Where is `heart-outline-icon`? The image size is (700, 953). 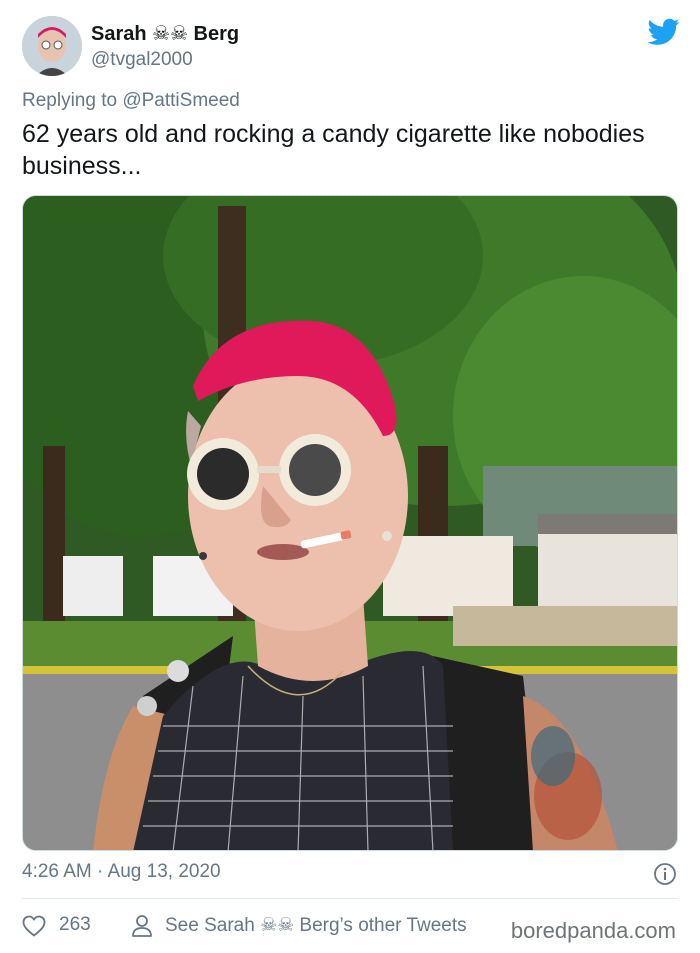
heart-outline-icon is located at coordinates (34, 926).